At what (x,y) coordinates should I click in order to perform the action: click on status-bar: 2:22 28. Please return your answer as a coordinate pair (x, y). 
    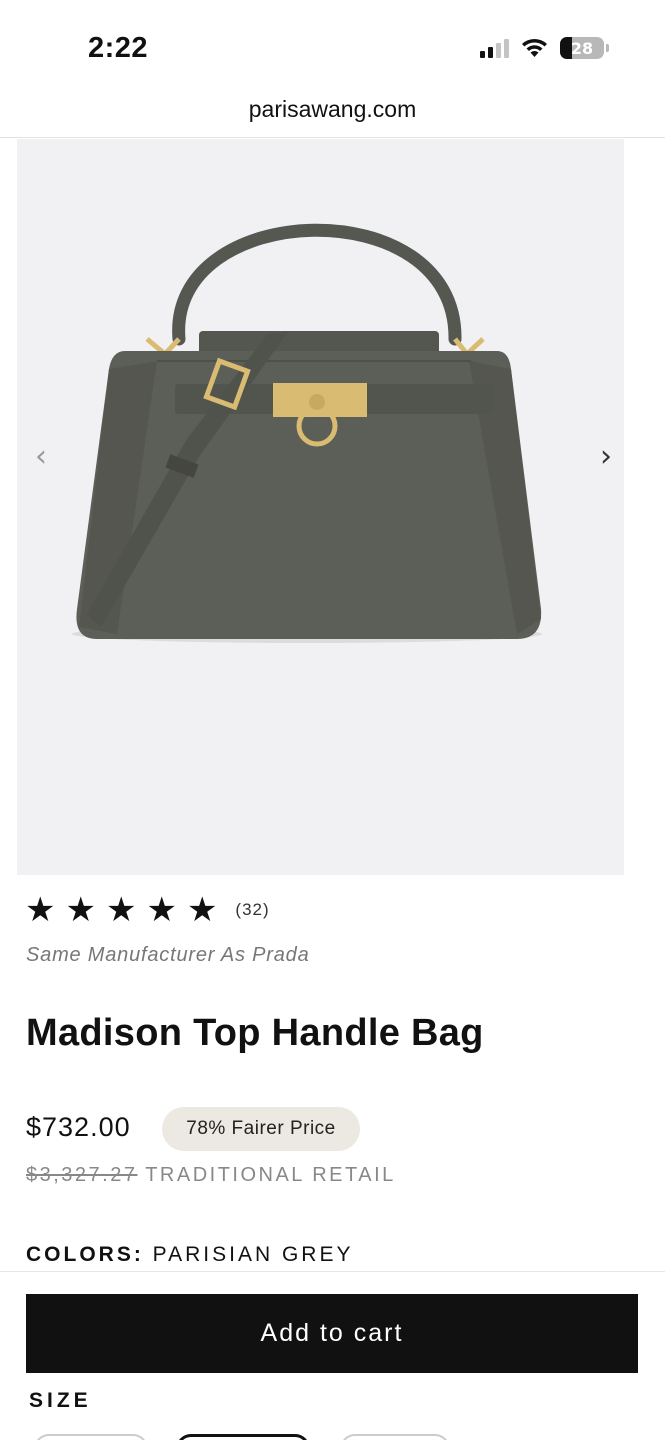
    Looking at the image, I should click on (332, 48).